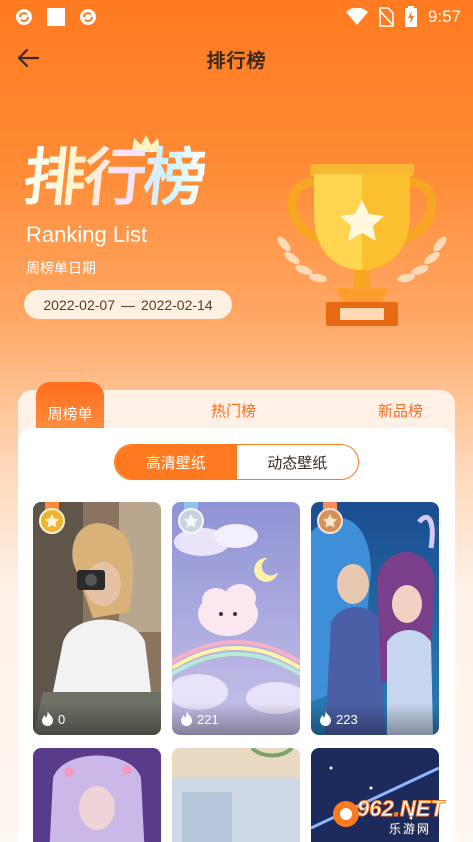 The height and width of the screenshot is (842, 473). I want to click on wallpaper-card: 221, so click(236, 618).